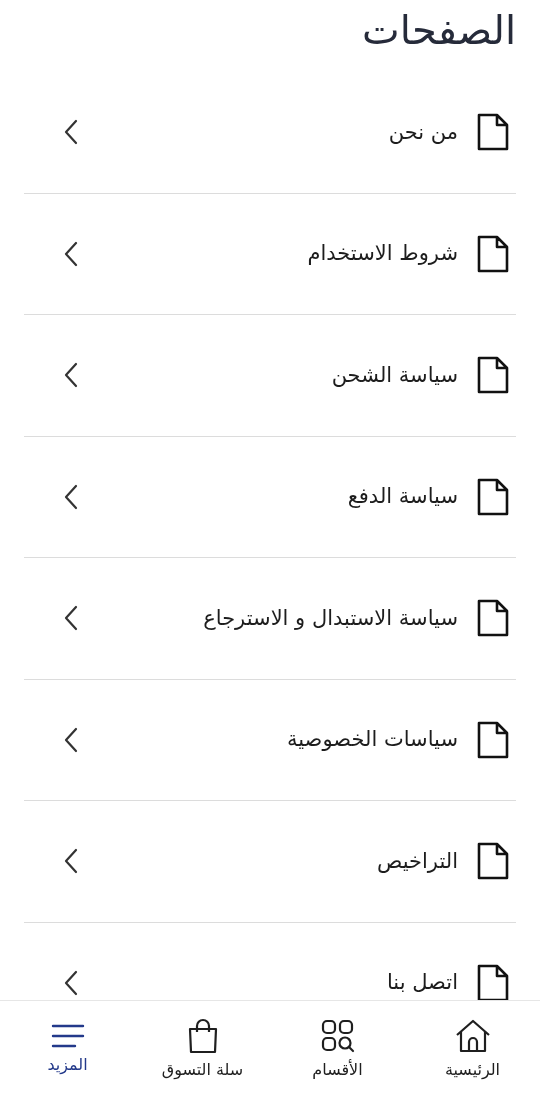 Image resolution: width=540 pixels, height=1098 pixels. I want to click on menu-icon, so click(67, 1035).